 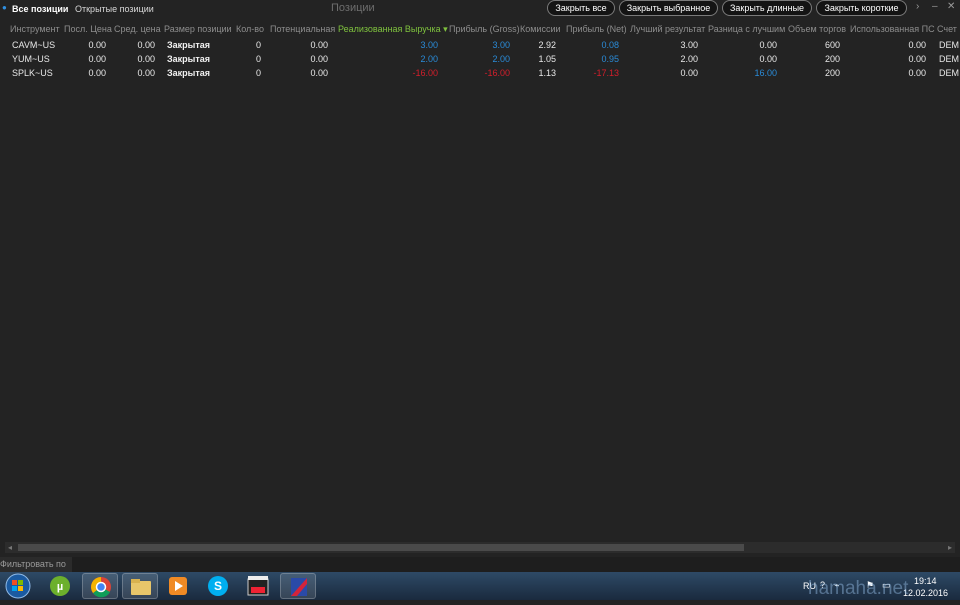 I want to click on column-header-position-size: Размер позиции, so click(x=198, y=29).